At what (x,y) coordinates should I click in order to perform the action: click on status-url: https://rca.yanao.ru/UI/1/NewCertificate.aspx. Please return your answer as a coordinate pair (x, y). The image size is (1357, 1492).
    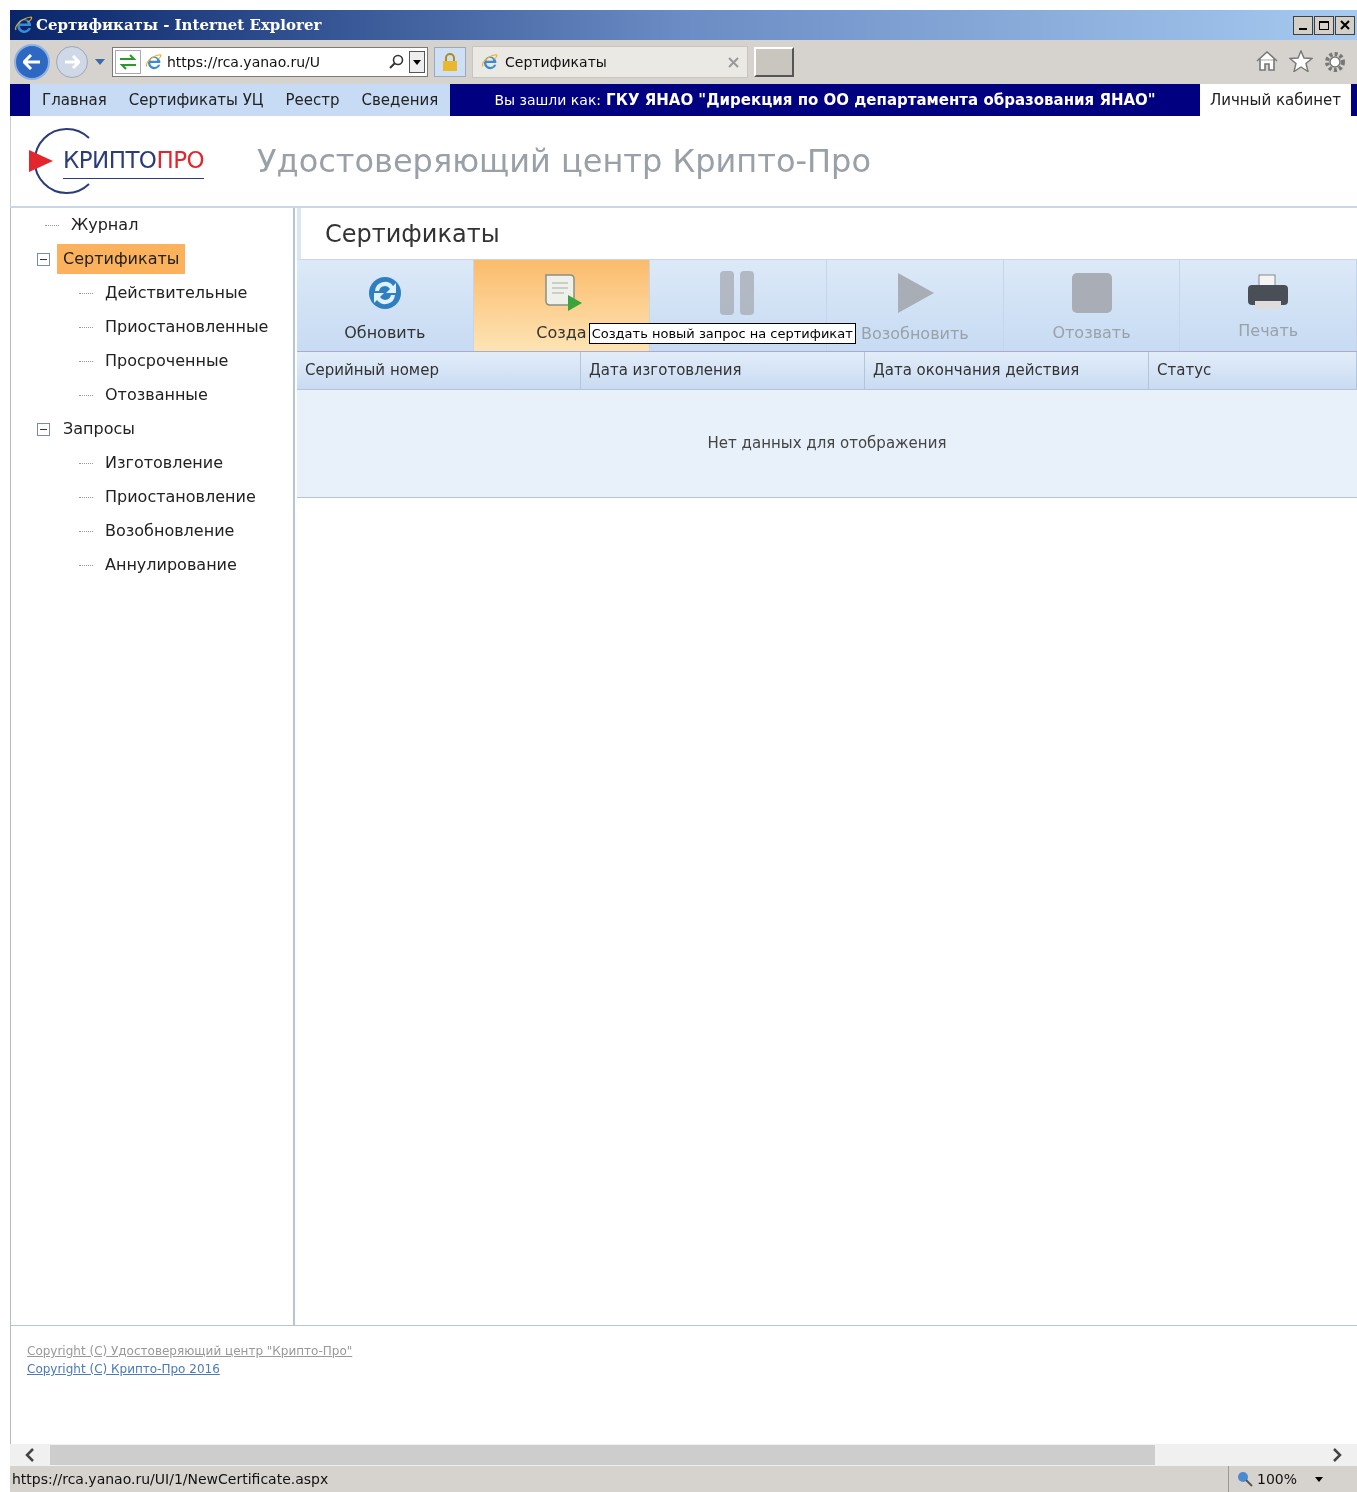
    Looking at the image, I should click on (170, 1479).